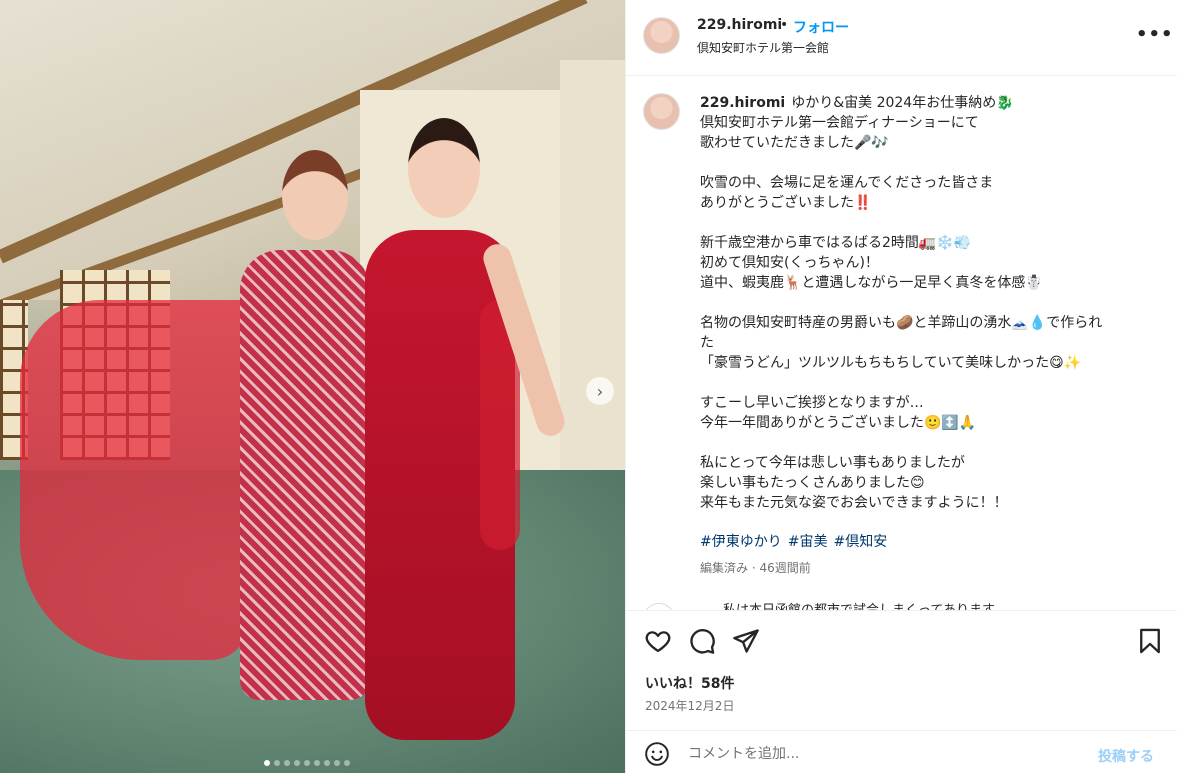  I want to click on caption-text: ゆかり&宙美 2024年お仕事納め🐉, so click(902, 103).